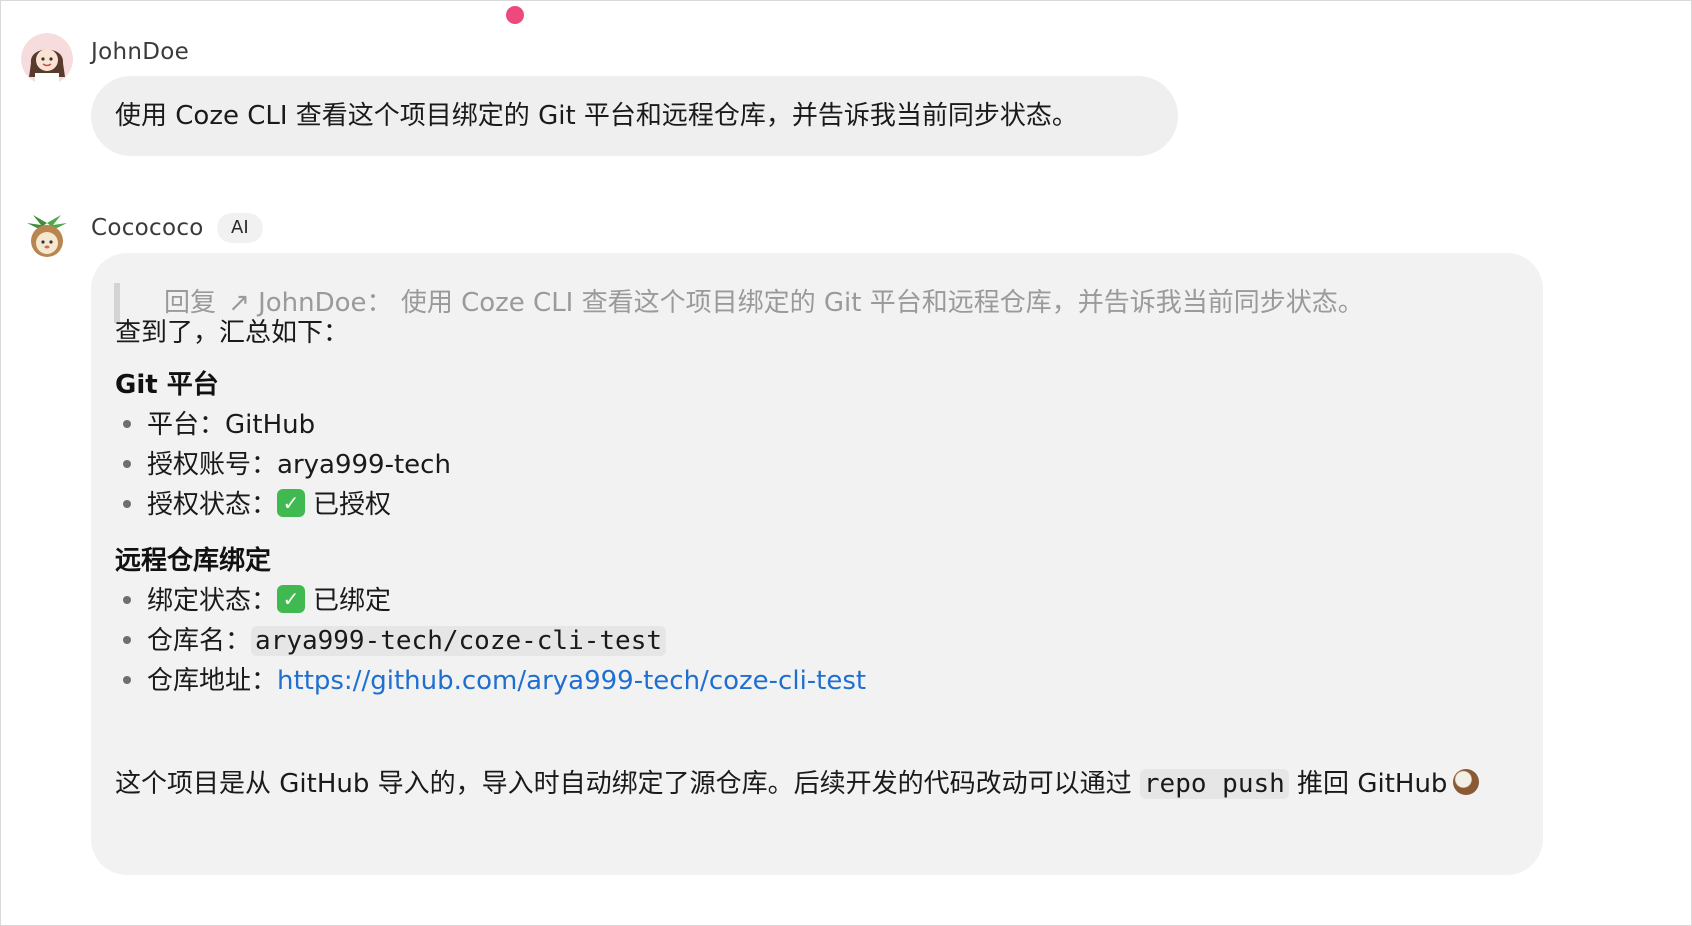 The image size is (1692, 926). Describe the element at coordinates (212, 681) in the screenshot. I see `repo-item-label: 仓库地址：` at that location.